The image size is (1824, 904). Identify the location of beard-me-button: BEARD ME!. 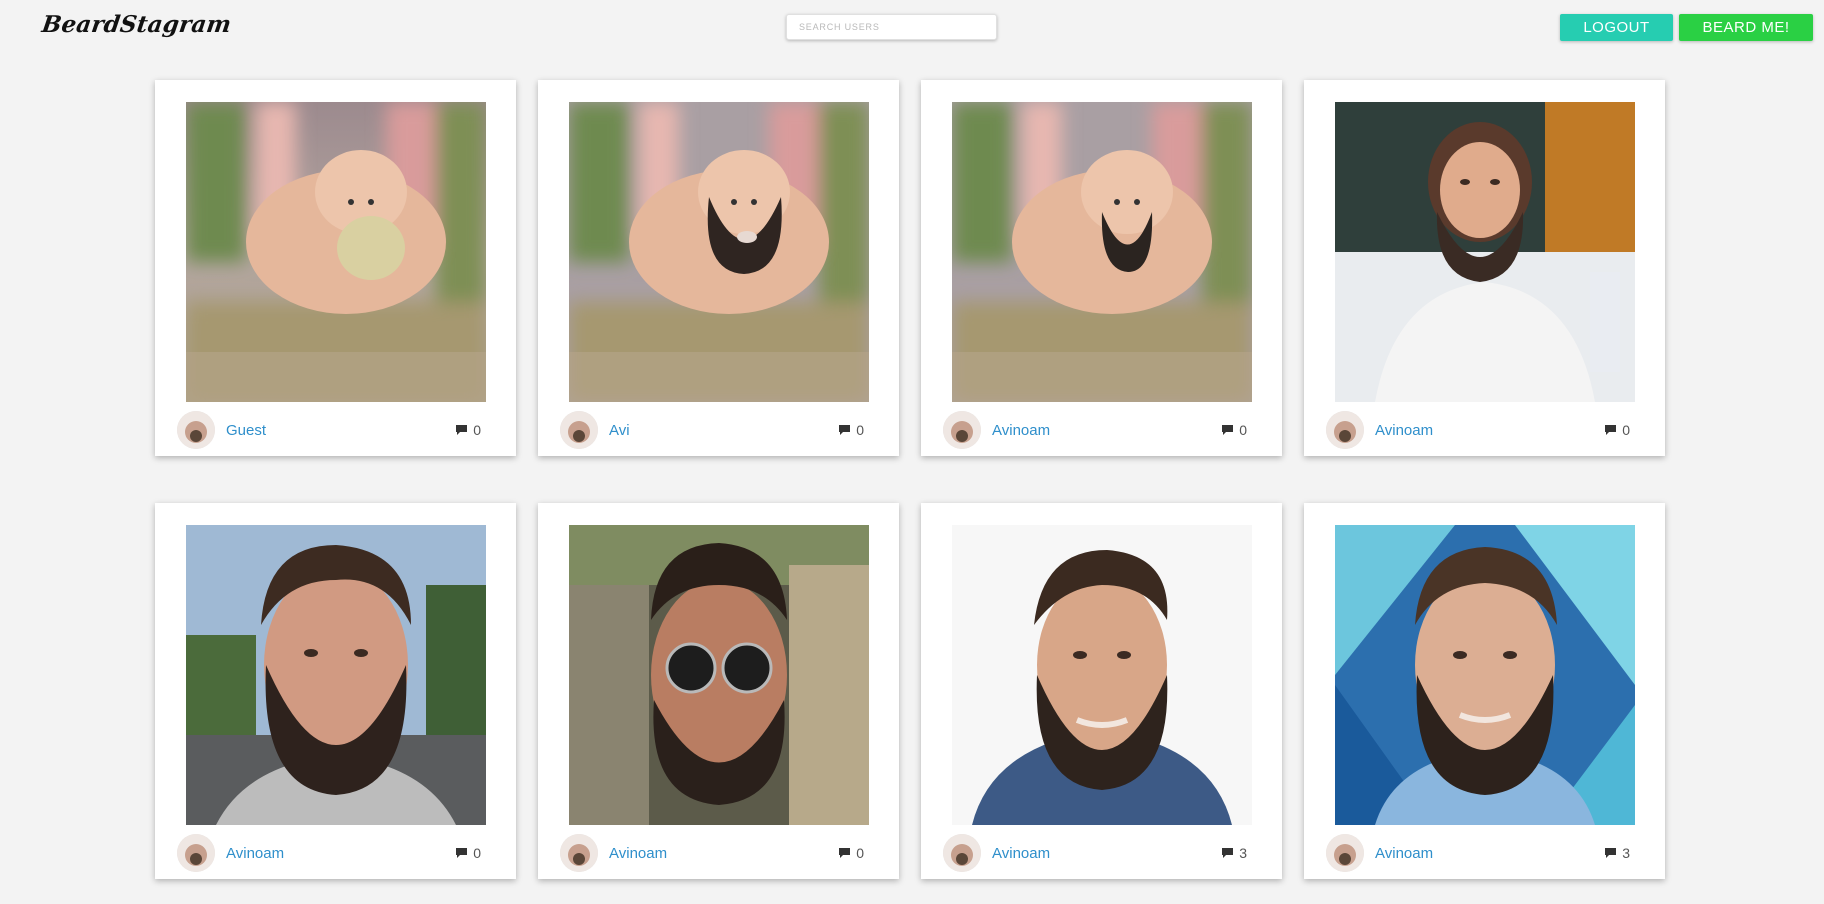
(1746, 27).